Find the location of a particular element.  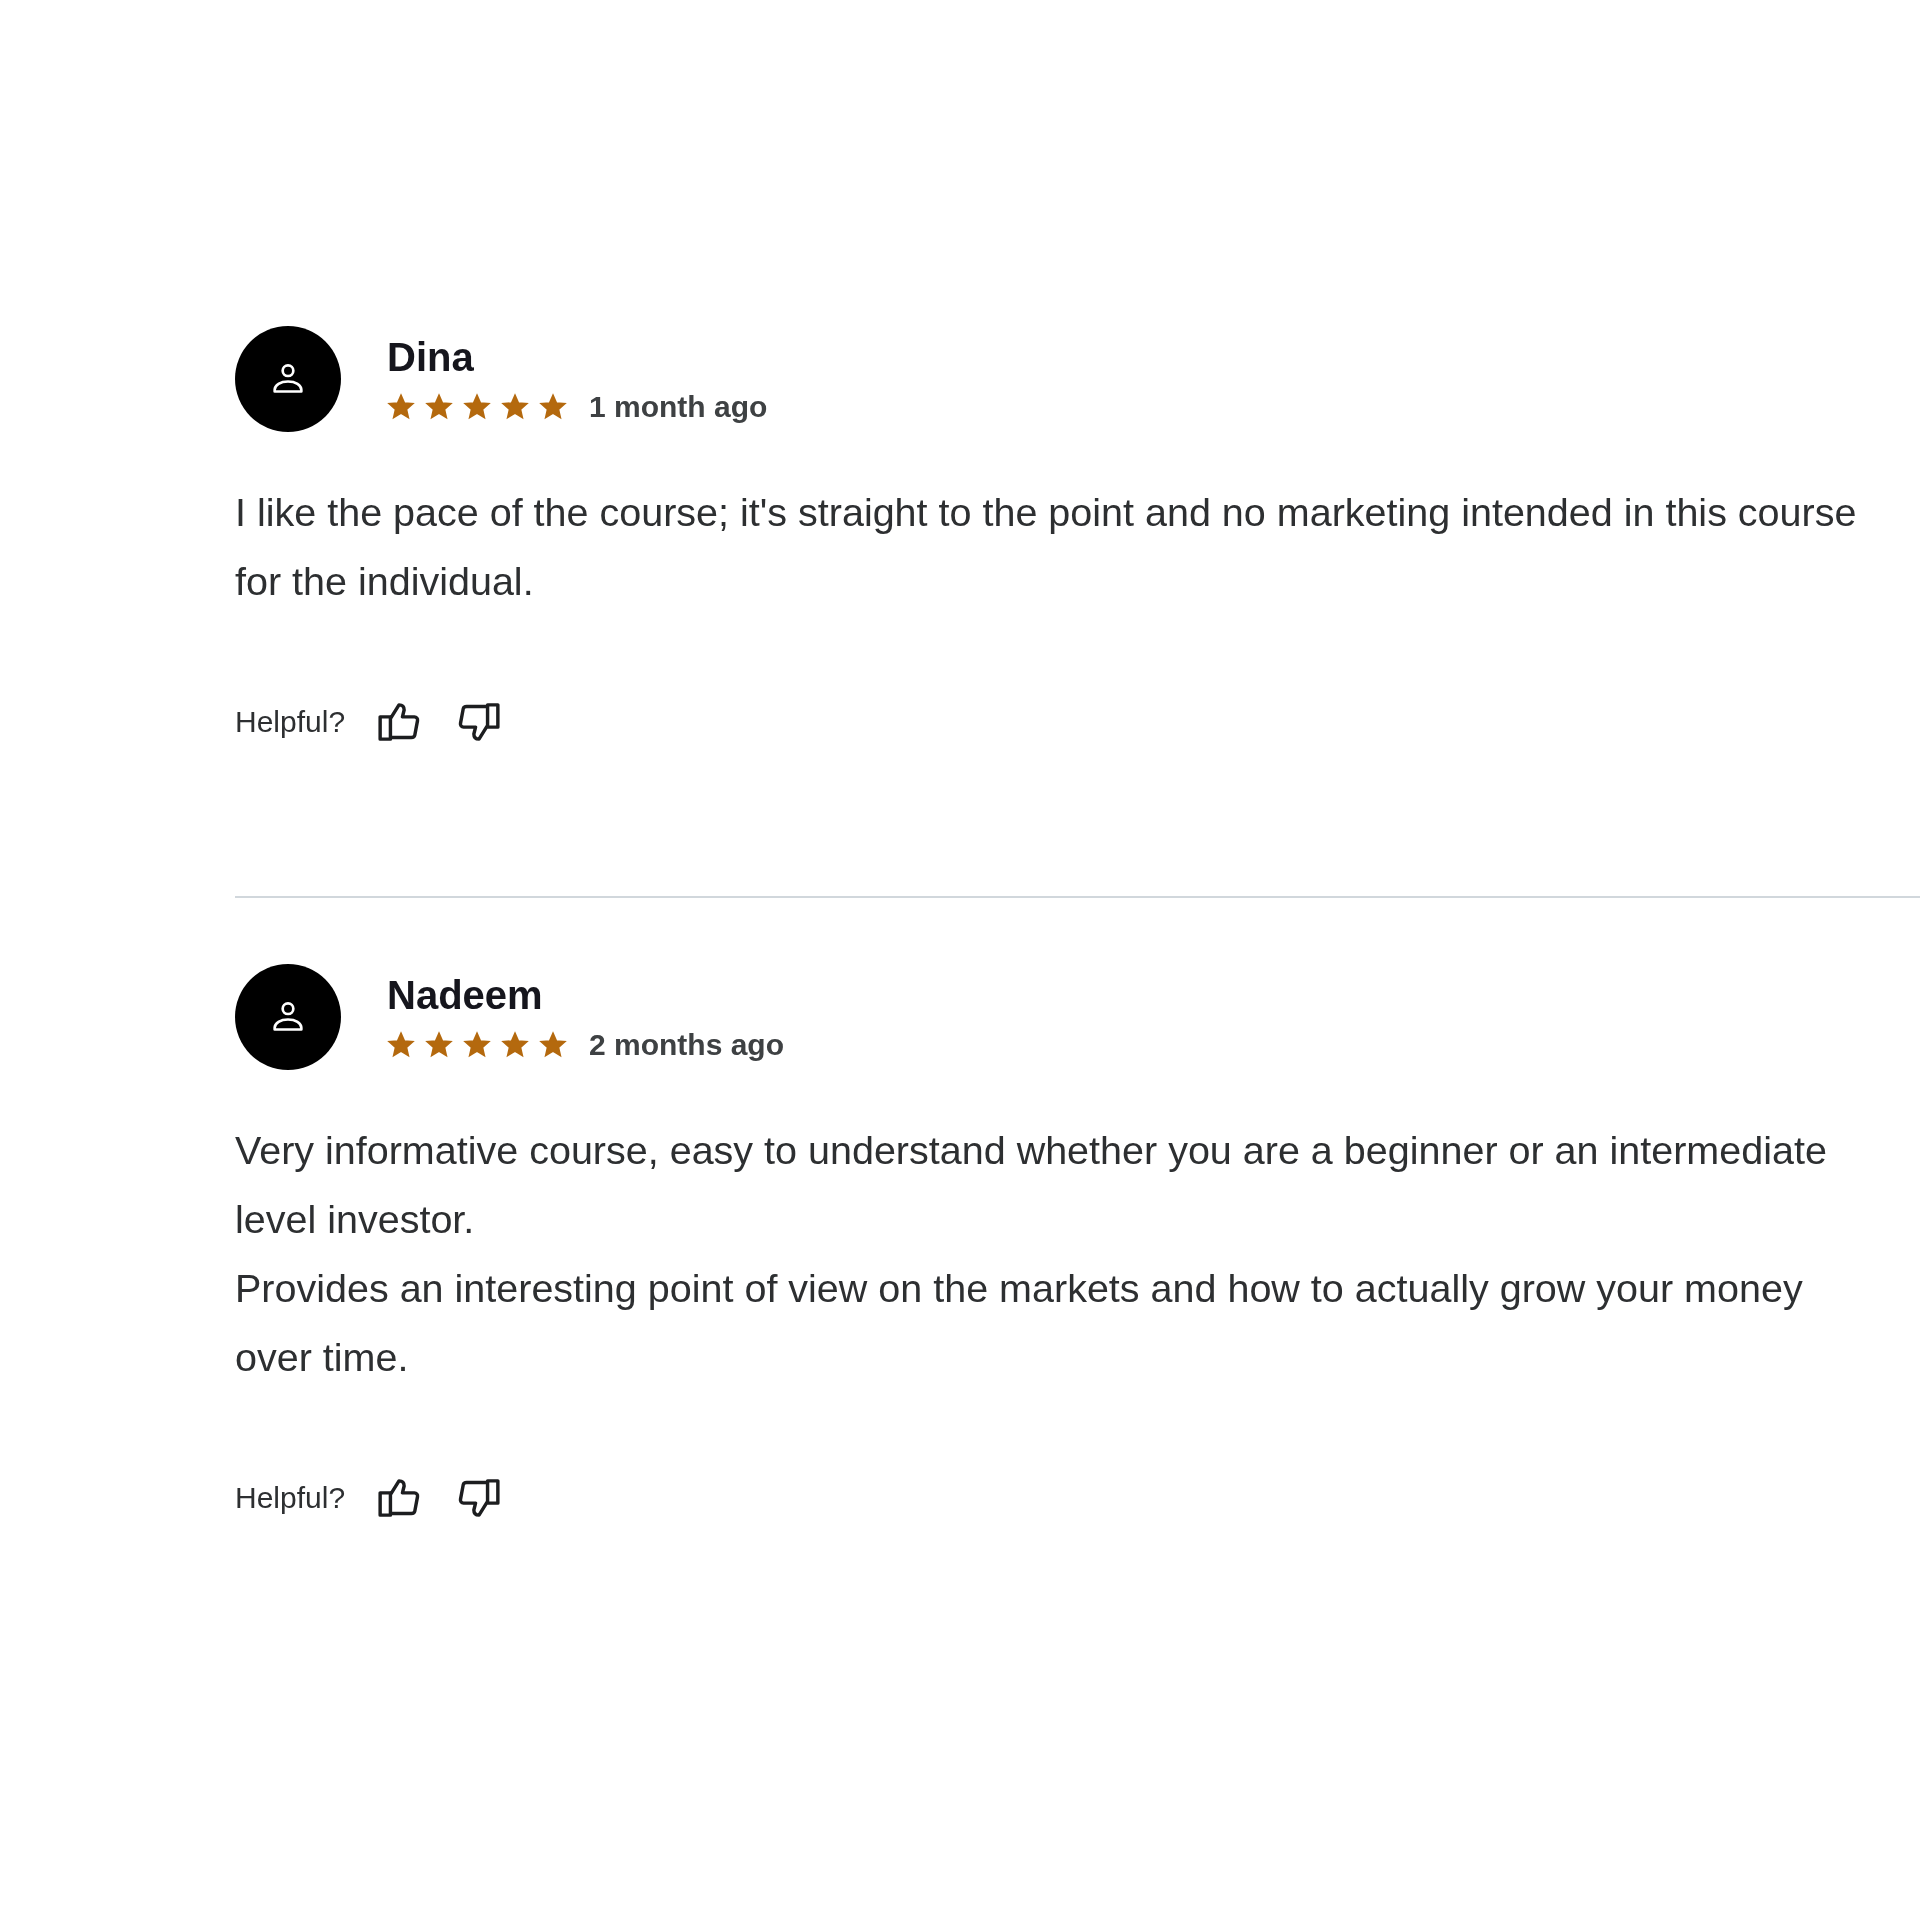

reviewer-name: Dina is located at coordinates (431, 357).